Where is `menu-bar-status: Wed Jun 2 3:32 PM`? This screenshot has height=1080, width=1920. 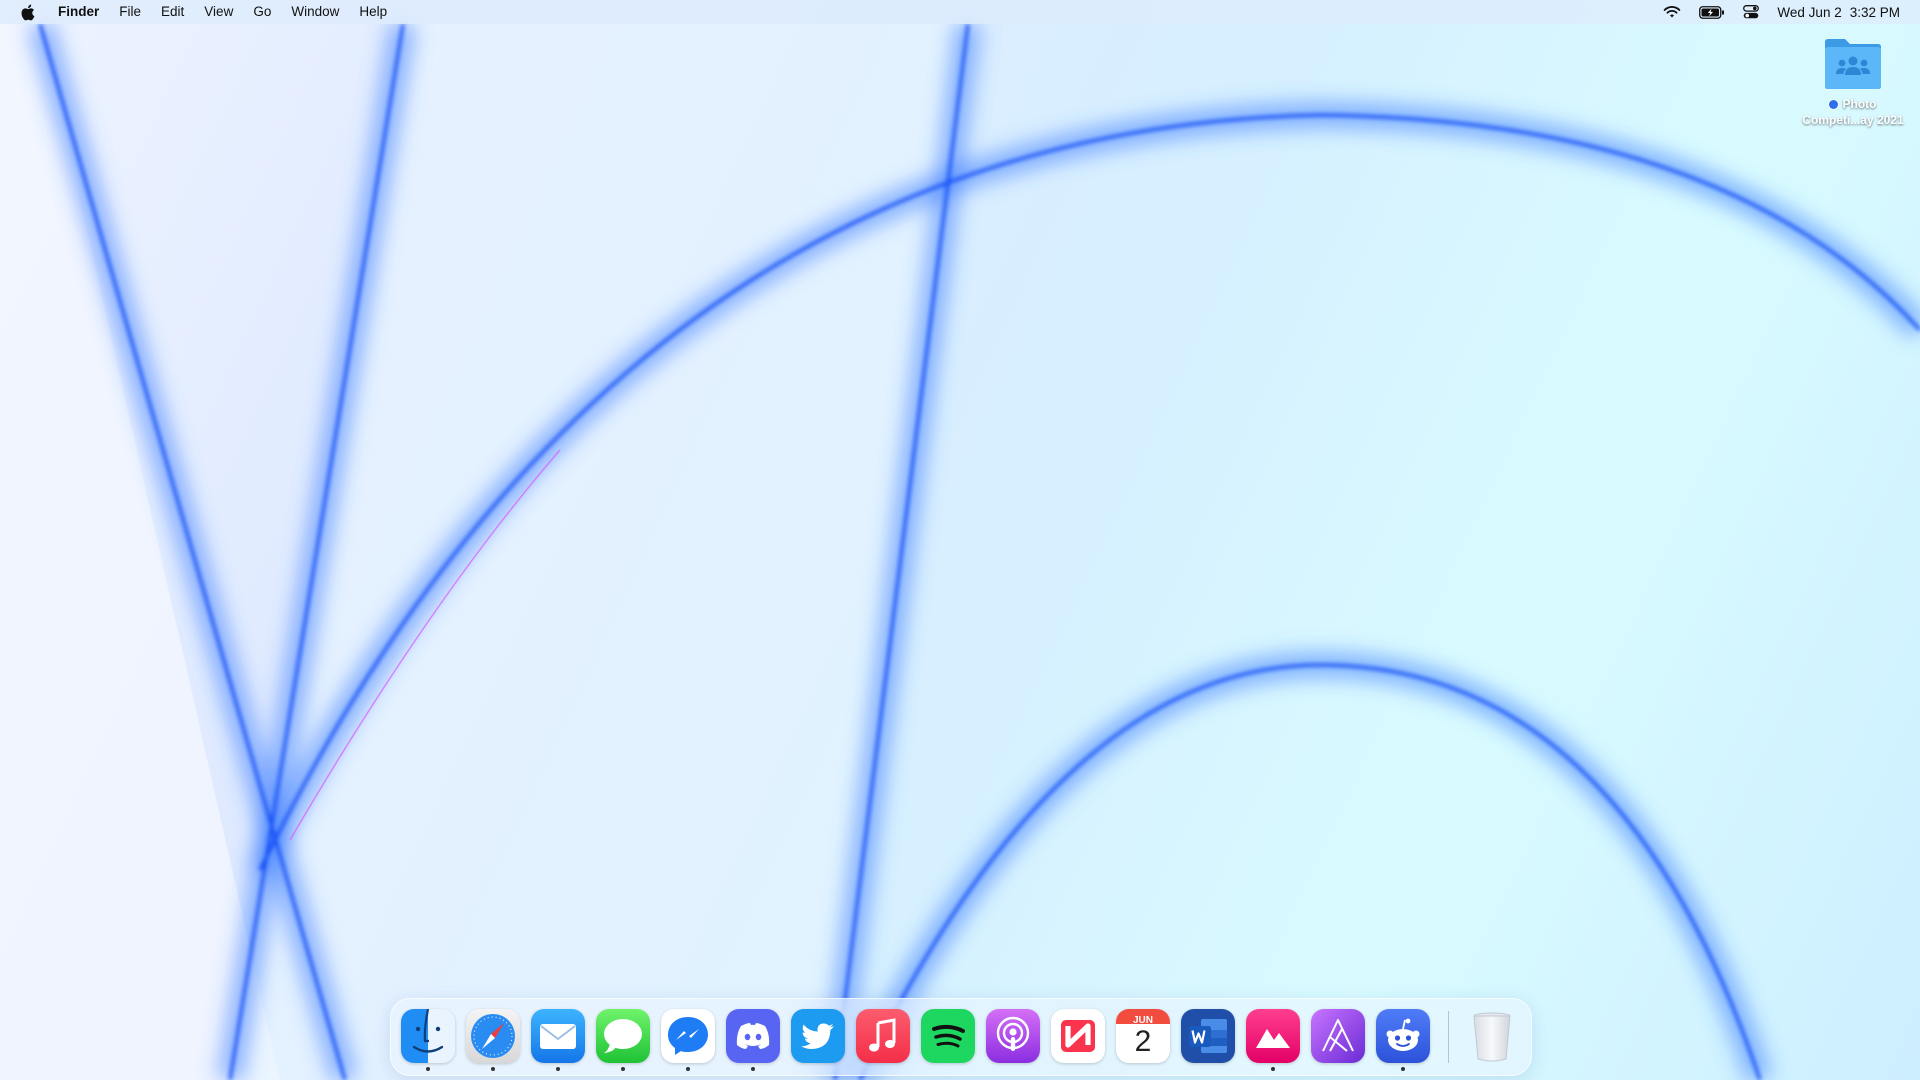 menu-bar-status: Wed Jun 2 3:32 PM is located at coordinates (1791, 12).